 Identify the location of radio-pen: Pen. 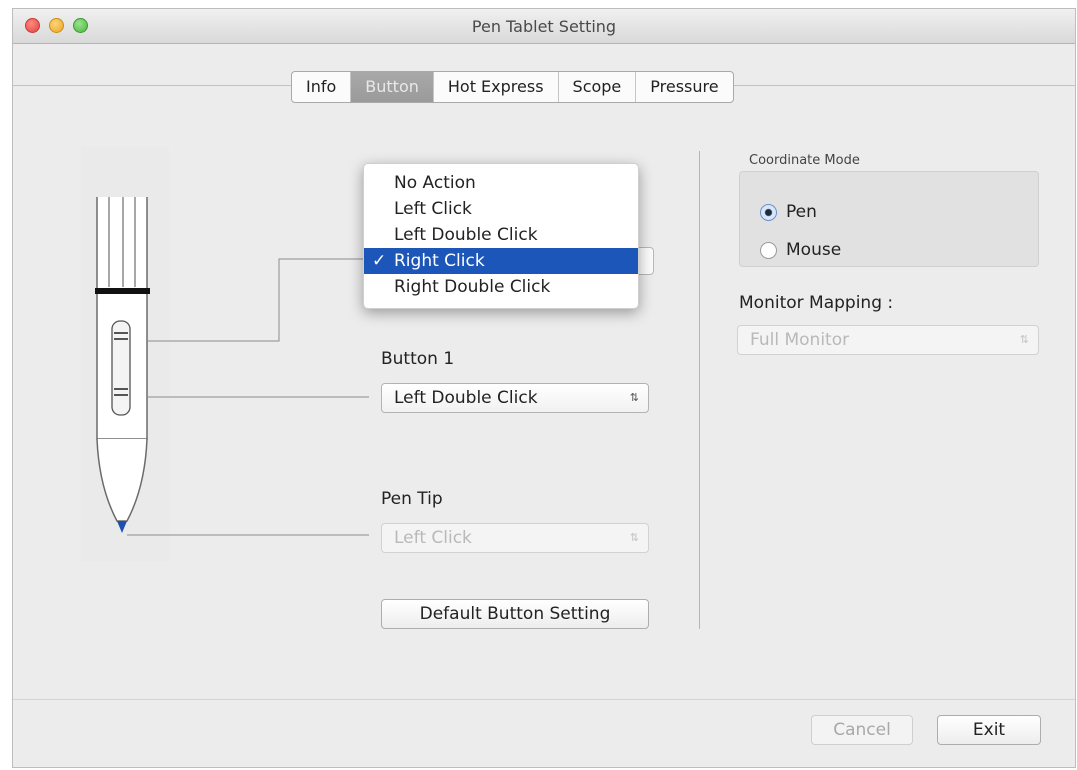
(788, 212).